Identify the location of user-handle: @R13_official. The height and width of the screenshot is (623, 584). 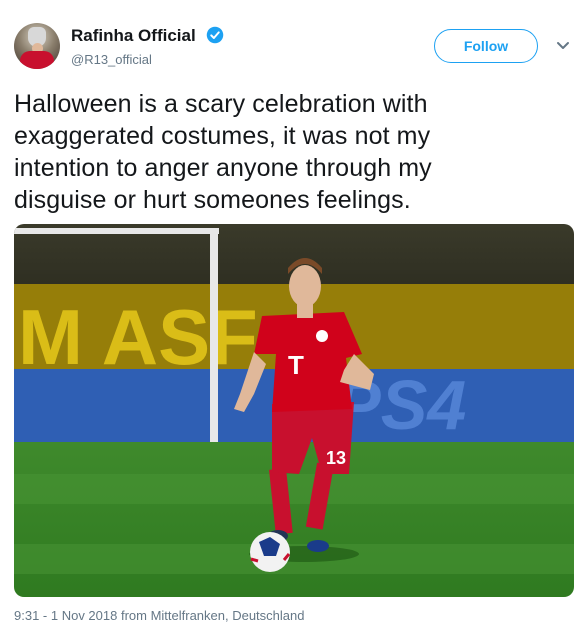
(111, 59).